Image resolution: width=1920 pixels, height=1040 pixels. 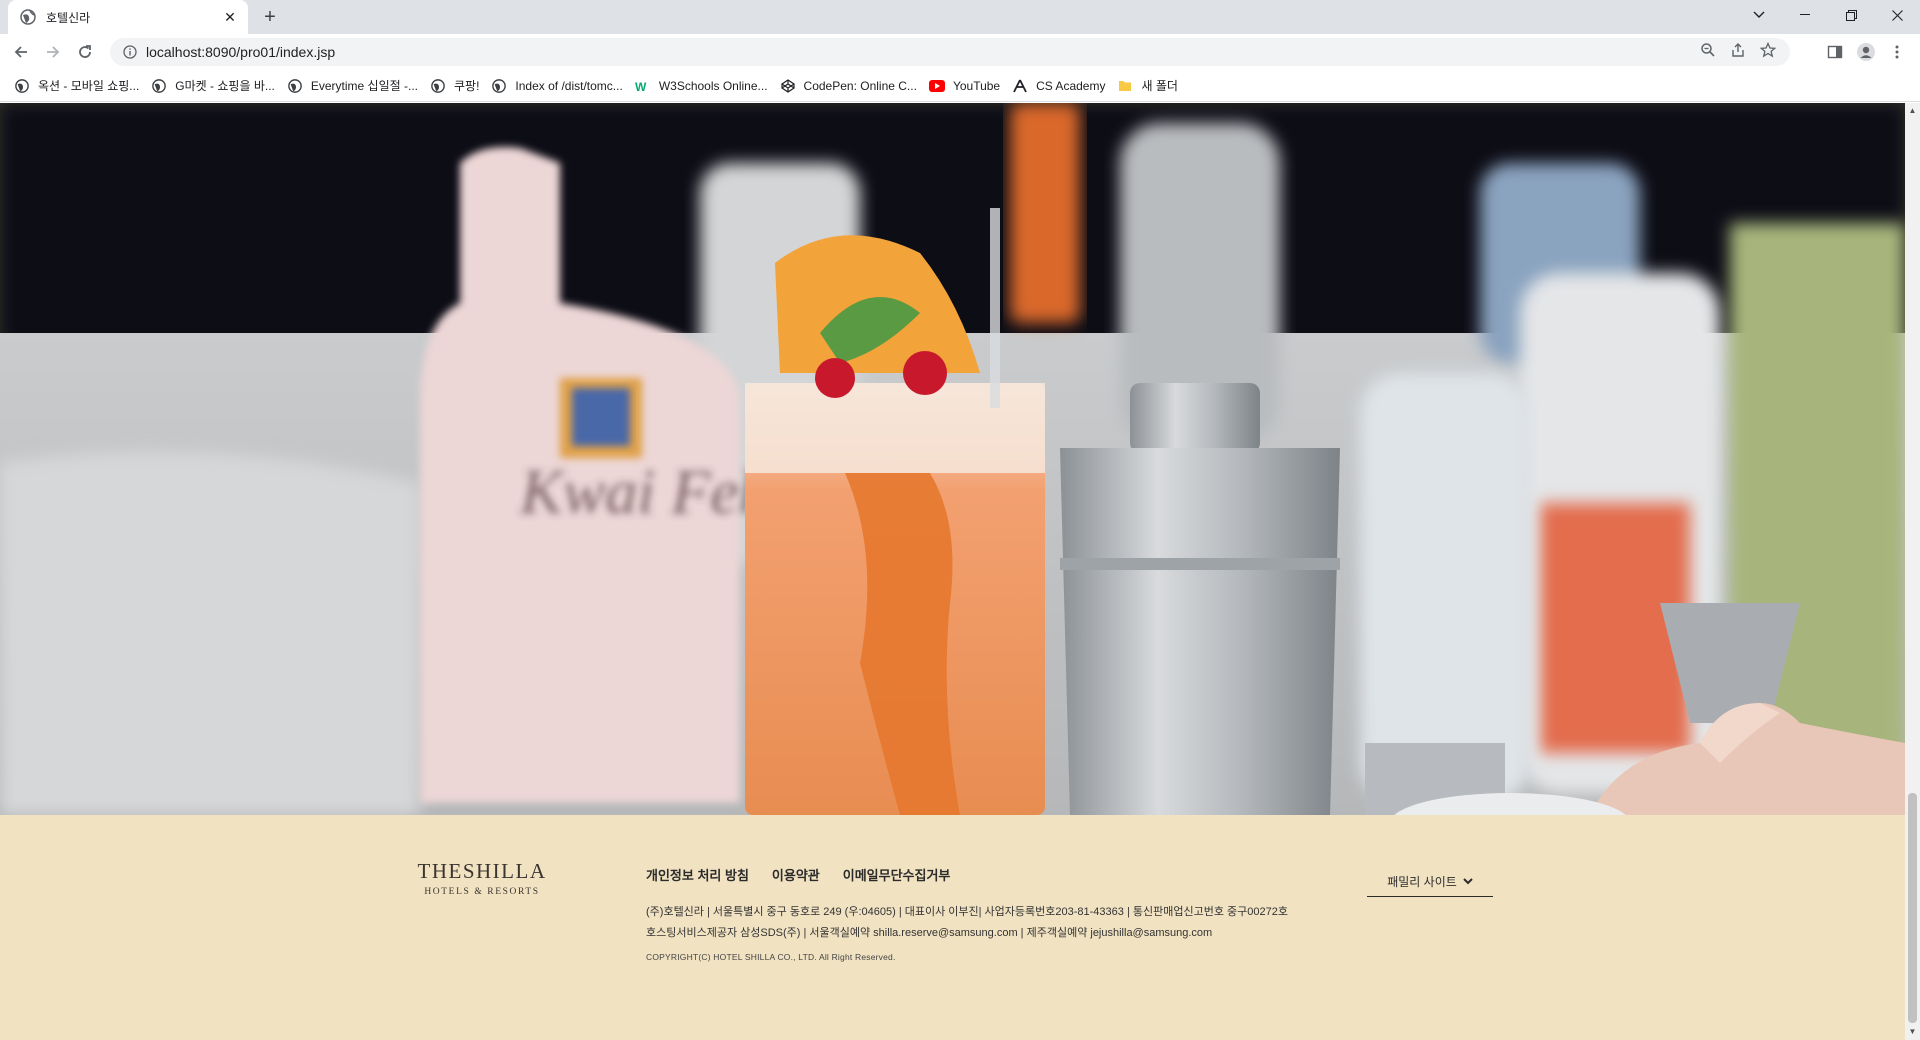 What do you see at coordinates (697, 874) in the screenshot?
I see `privacy-policy-link: 개인정보 처리 방침` at bounding box center [697, 874].